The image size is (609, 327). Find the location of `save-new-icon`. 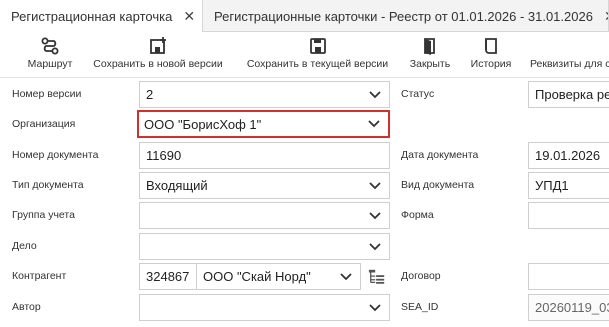

save-new-icon is located at coordinates (158, 45).